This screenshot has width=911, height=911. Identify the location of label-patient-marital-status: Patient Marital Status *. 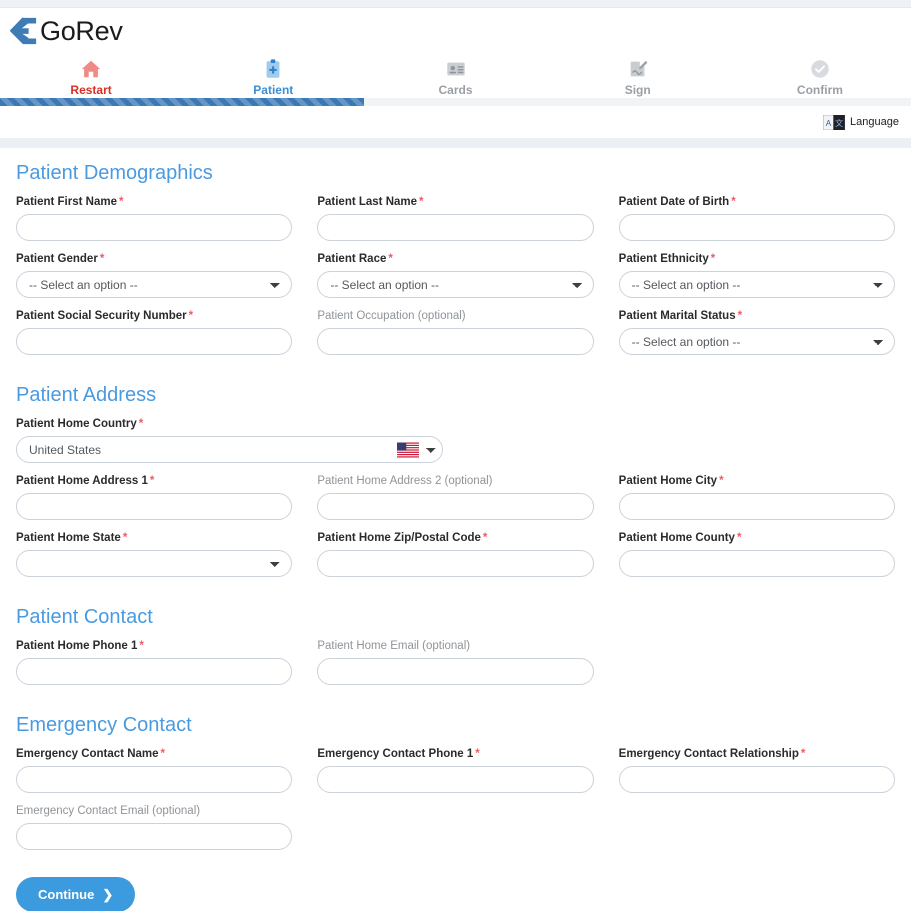
(757, 316).